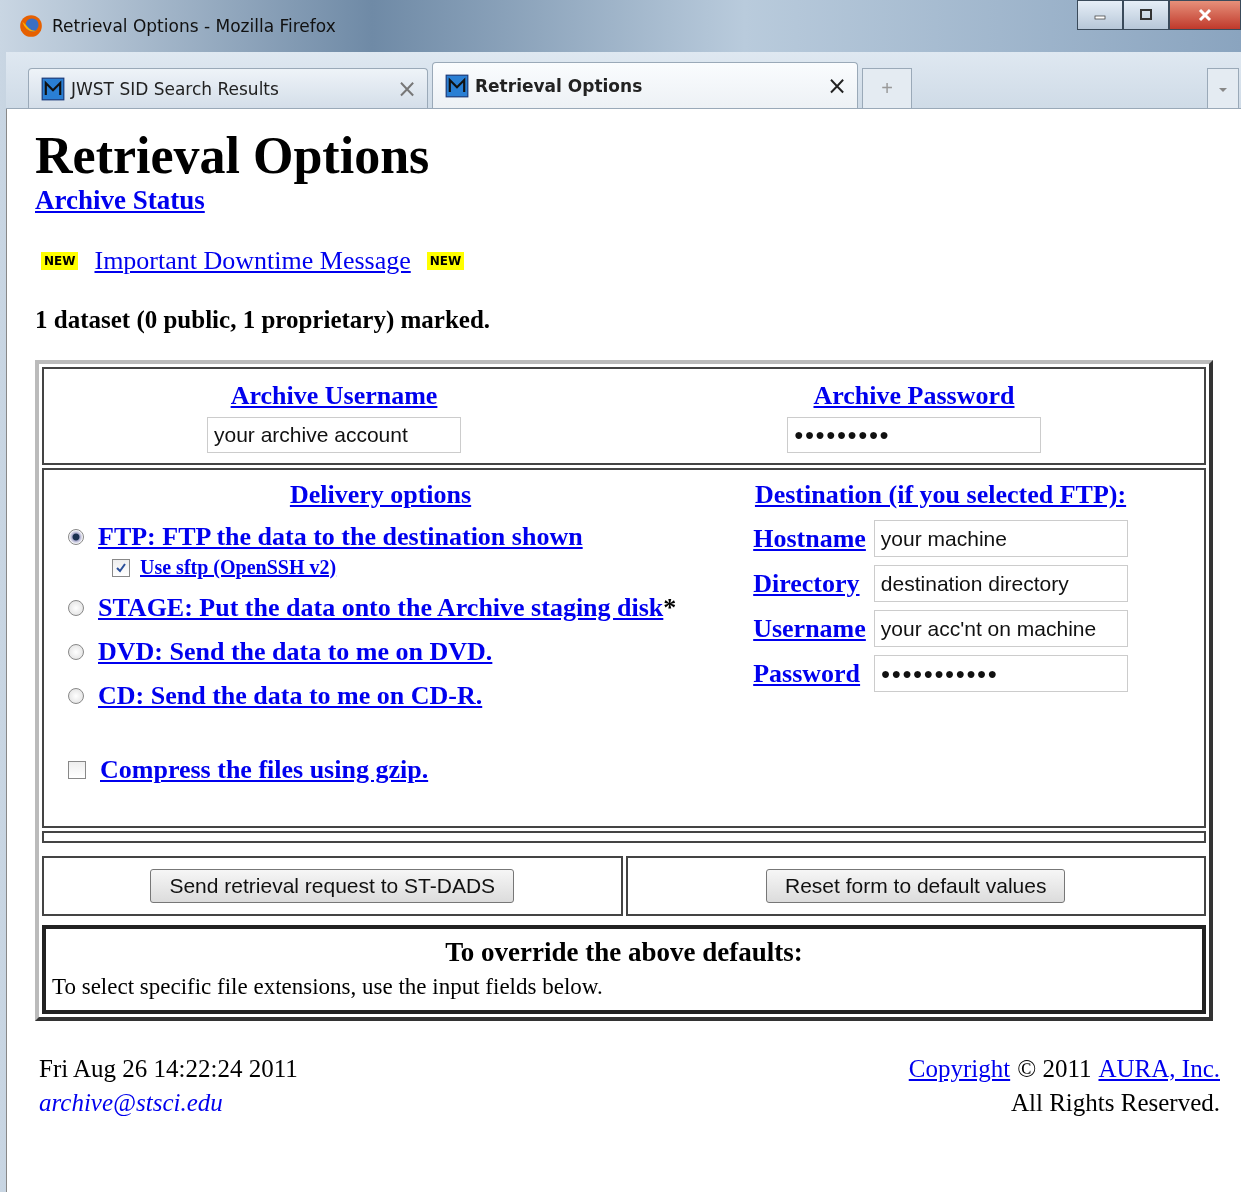  I want to click on sftp-option-link: Use sftp (OpenSSH v2), so click(238, 567).